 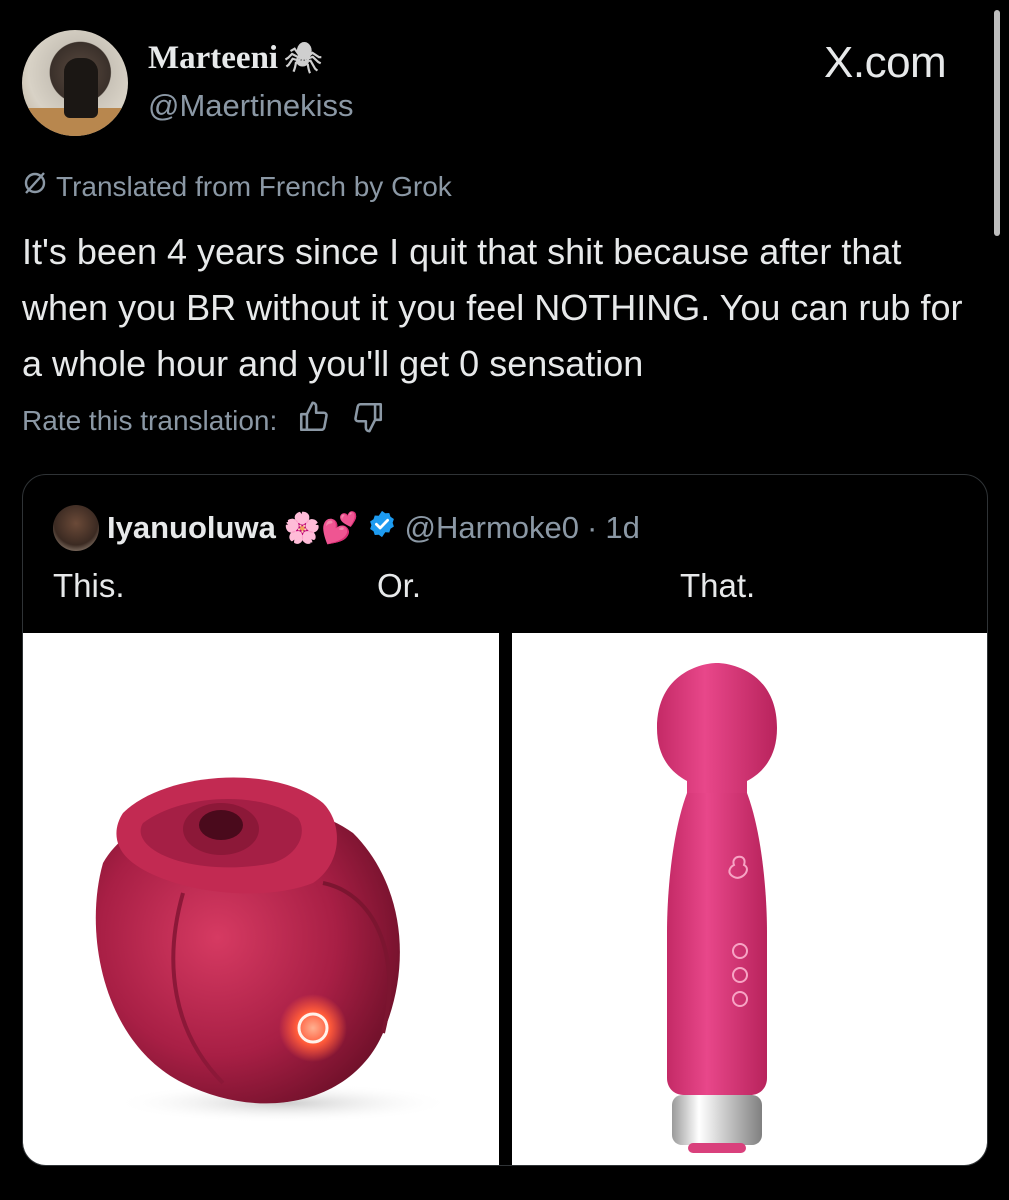 I want to click on grok-icon, so click(x=35, y=186).